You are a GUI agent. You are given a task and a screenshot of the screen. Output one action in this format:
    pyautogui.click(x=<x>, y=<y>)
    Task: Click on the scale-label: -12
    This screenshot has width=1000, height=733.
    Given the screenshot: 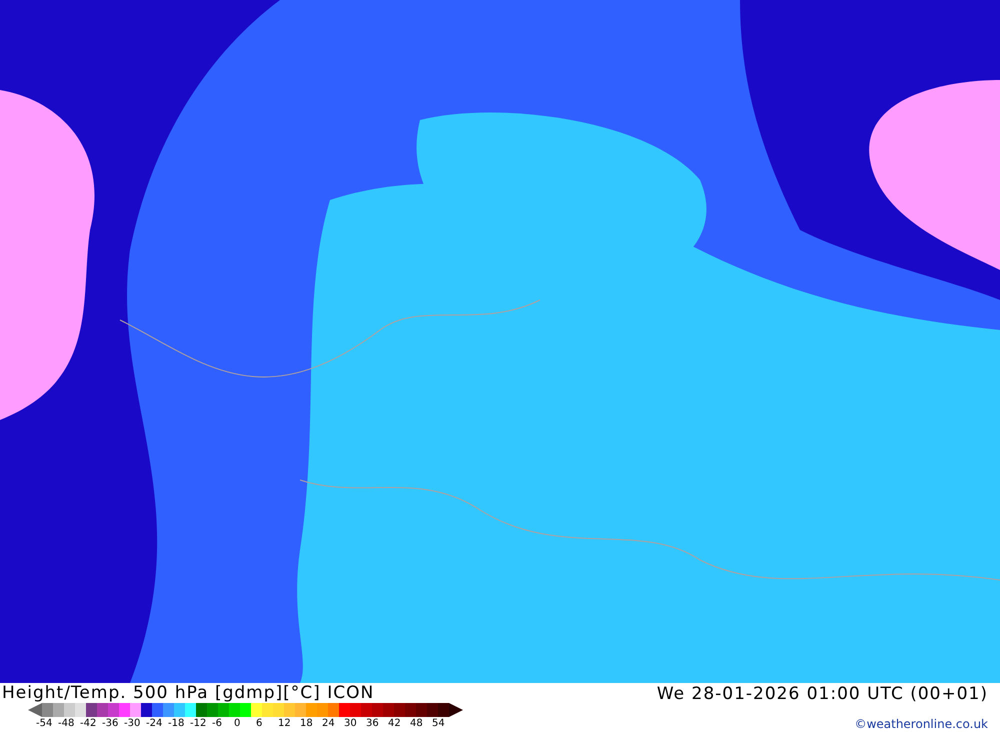 What is the action you would take?
    pyautogui.click(x=199, y=724)
    